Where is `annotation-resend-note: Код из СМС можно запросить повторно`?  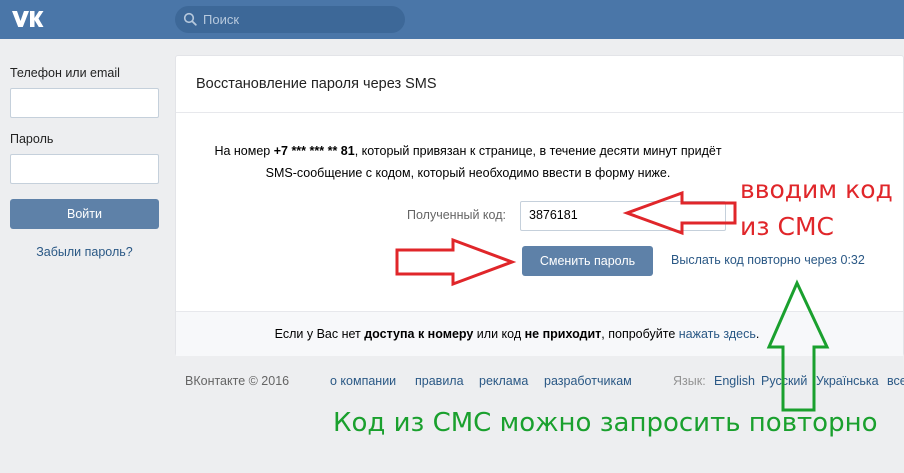 annotation-resend-note: Код из СМС можно запросить повторно is located at coordinates (605, 423).